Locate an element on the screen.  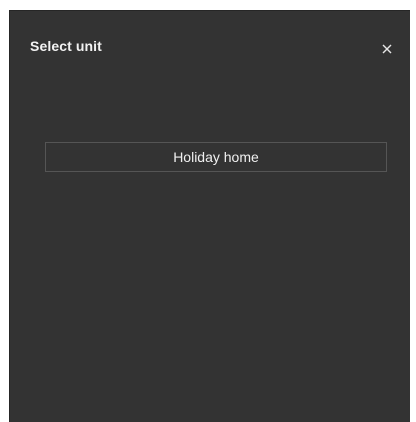
close-icon is located at coordinates (387, 49).